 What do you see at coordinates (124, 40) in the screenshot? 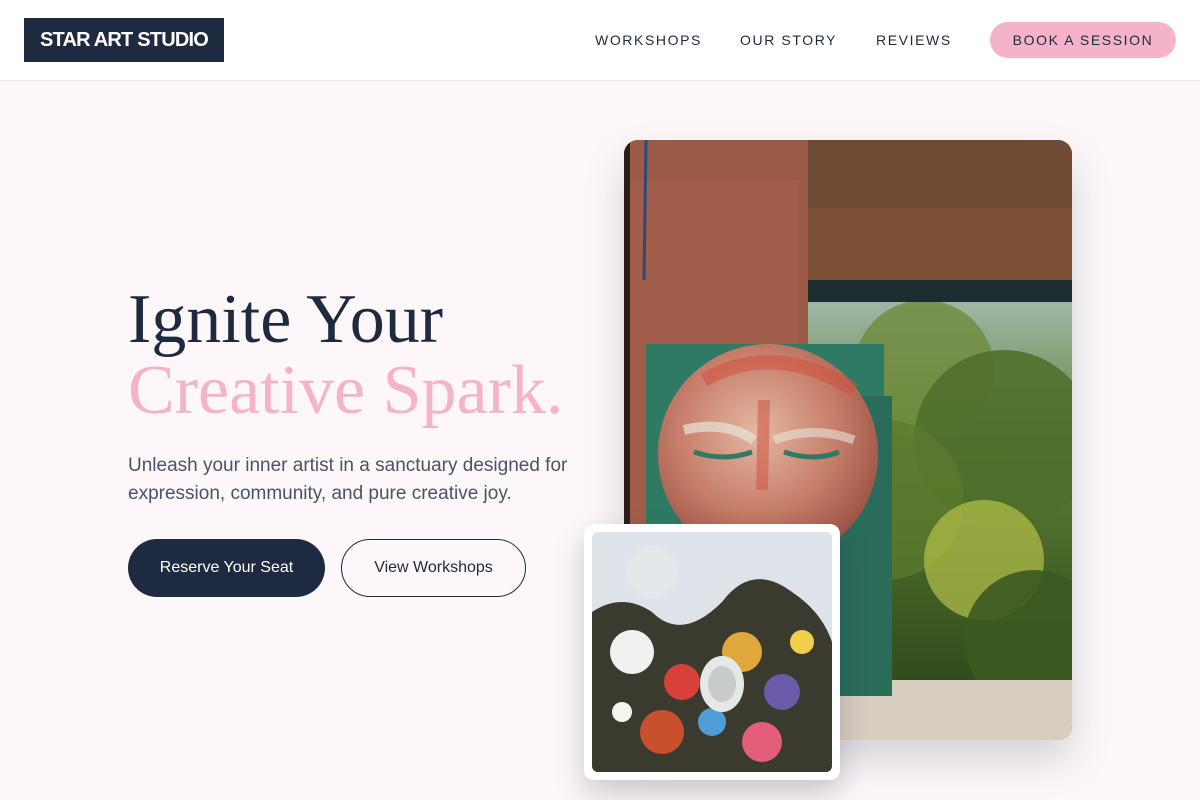
I see `logo: STAR ART STUDIO` at bounding box center [124, 40].